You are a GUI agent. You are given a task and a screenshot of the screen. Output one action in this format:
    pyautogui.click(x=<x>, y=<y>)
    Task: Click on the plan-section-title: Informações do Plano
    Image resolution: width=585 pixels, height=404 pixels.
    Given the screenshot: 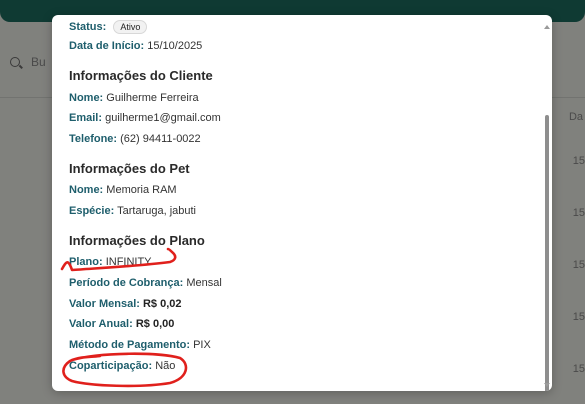 What is the action you would take?
    pyautogui.click(x=137, y=240)
    